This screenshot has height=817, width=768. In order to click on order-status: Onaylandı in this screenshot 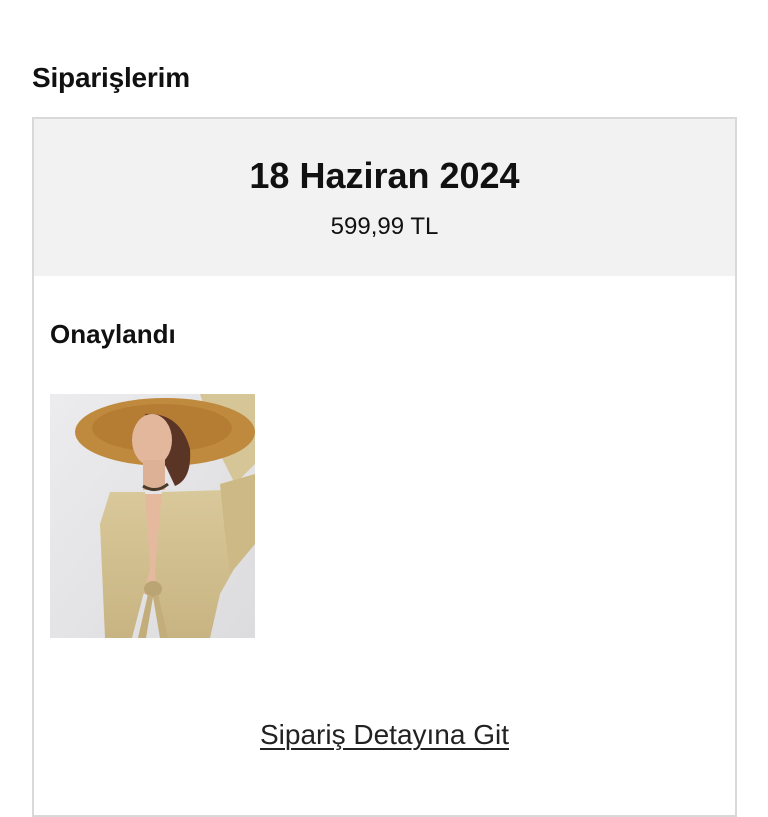, I will do `click(113, 334)`.